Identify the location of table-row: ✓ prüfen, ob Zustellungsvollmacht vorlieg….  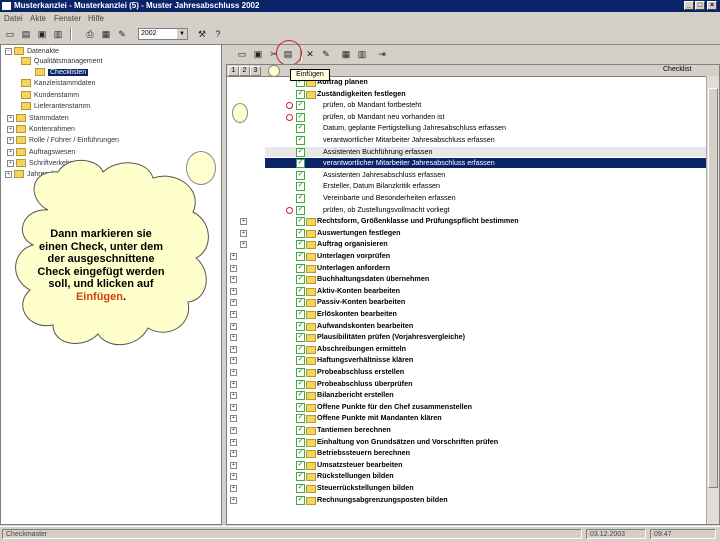
(473, 210).